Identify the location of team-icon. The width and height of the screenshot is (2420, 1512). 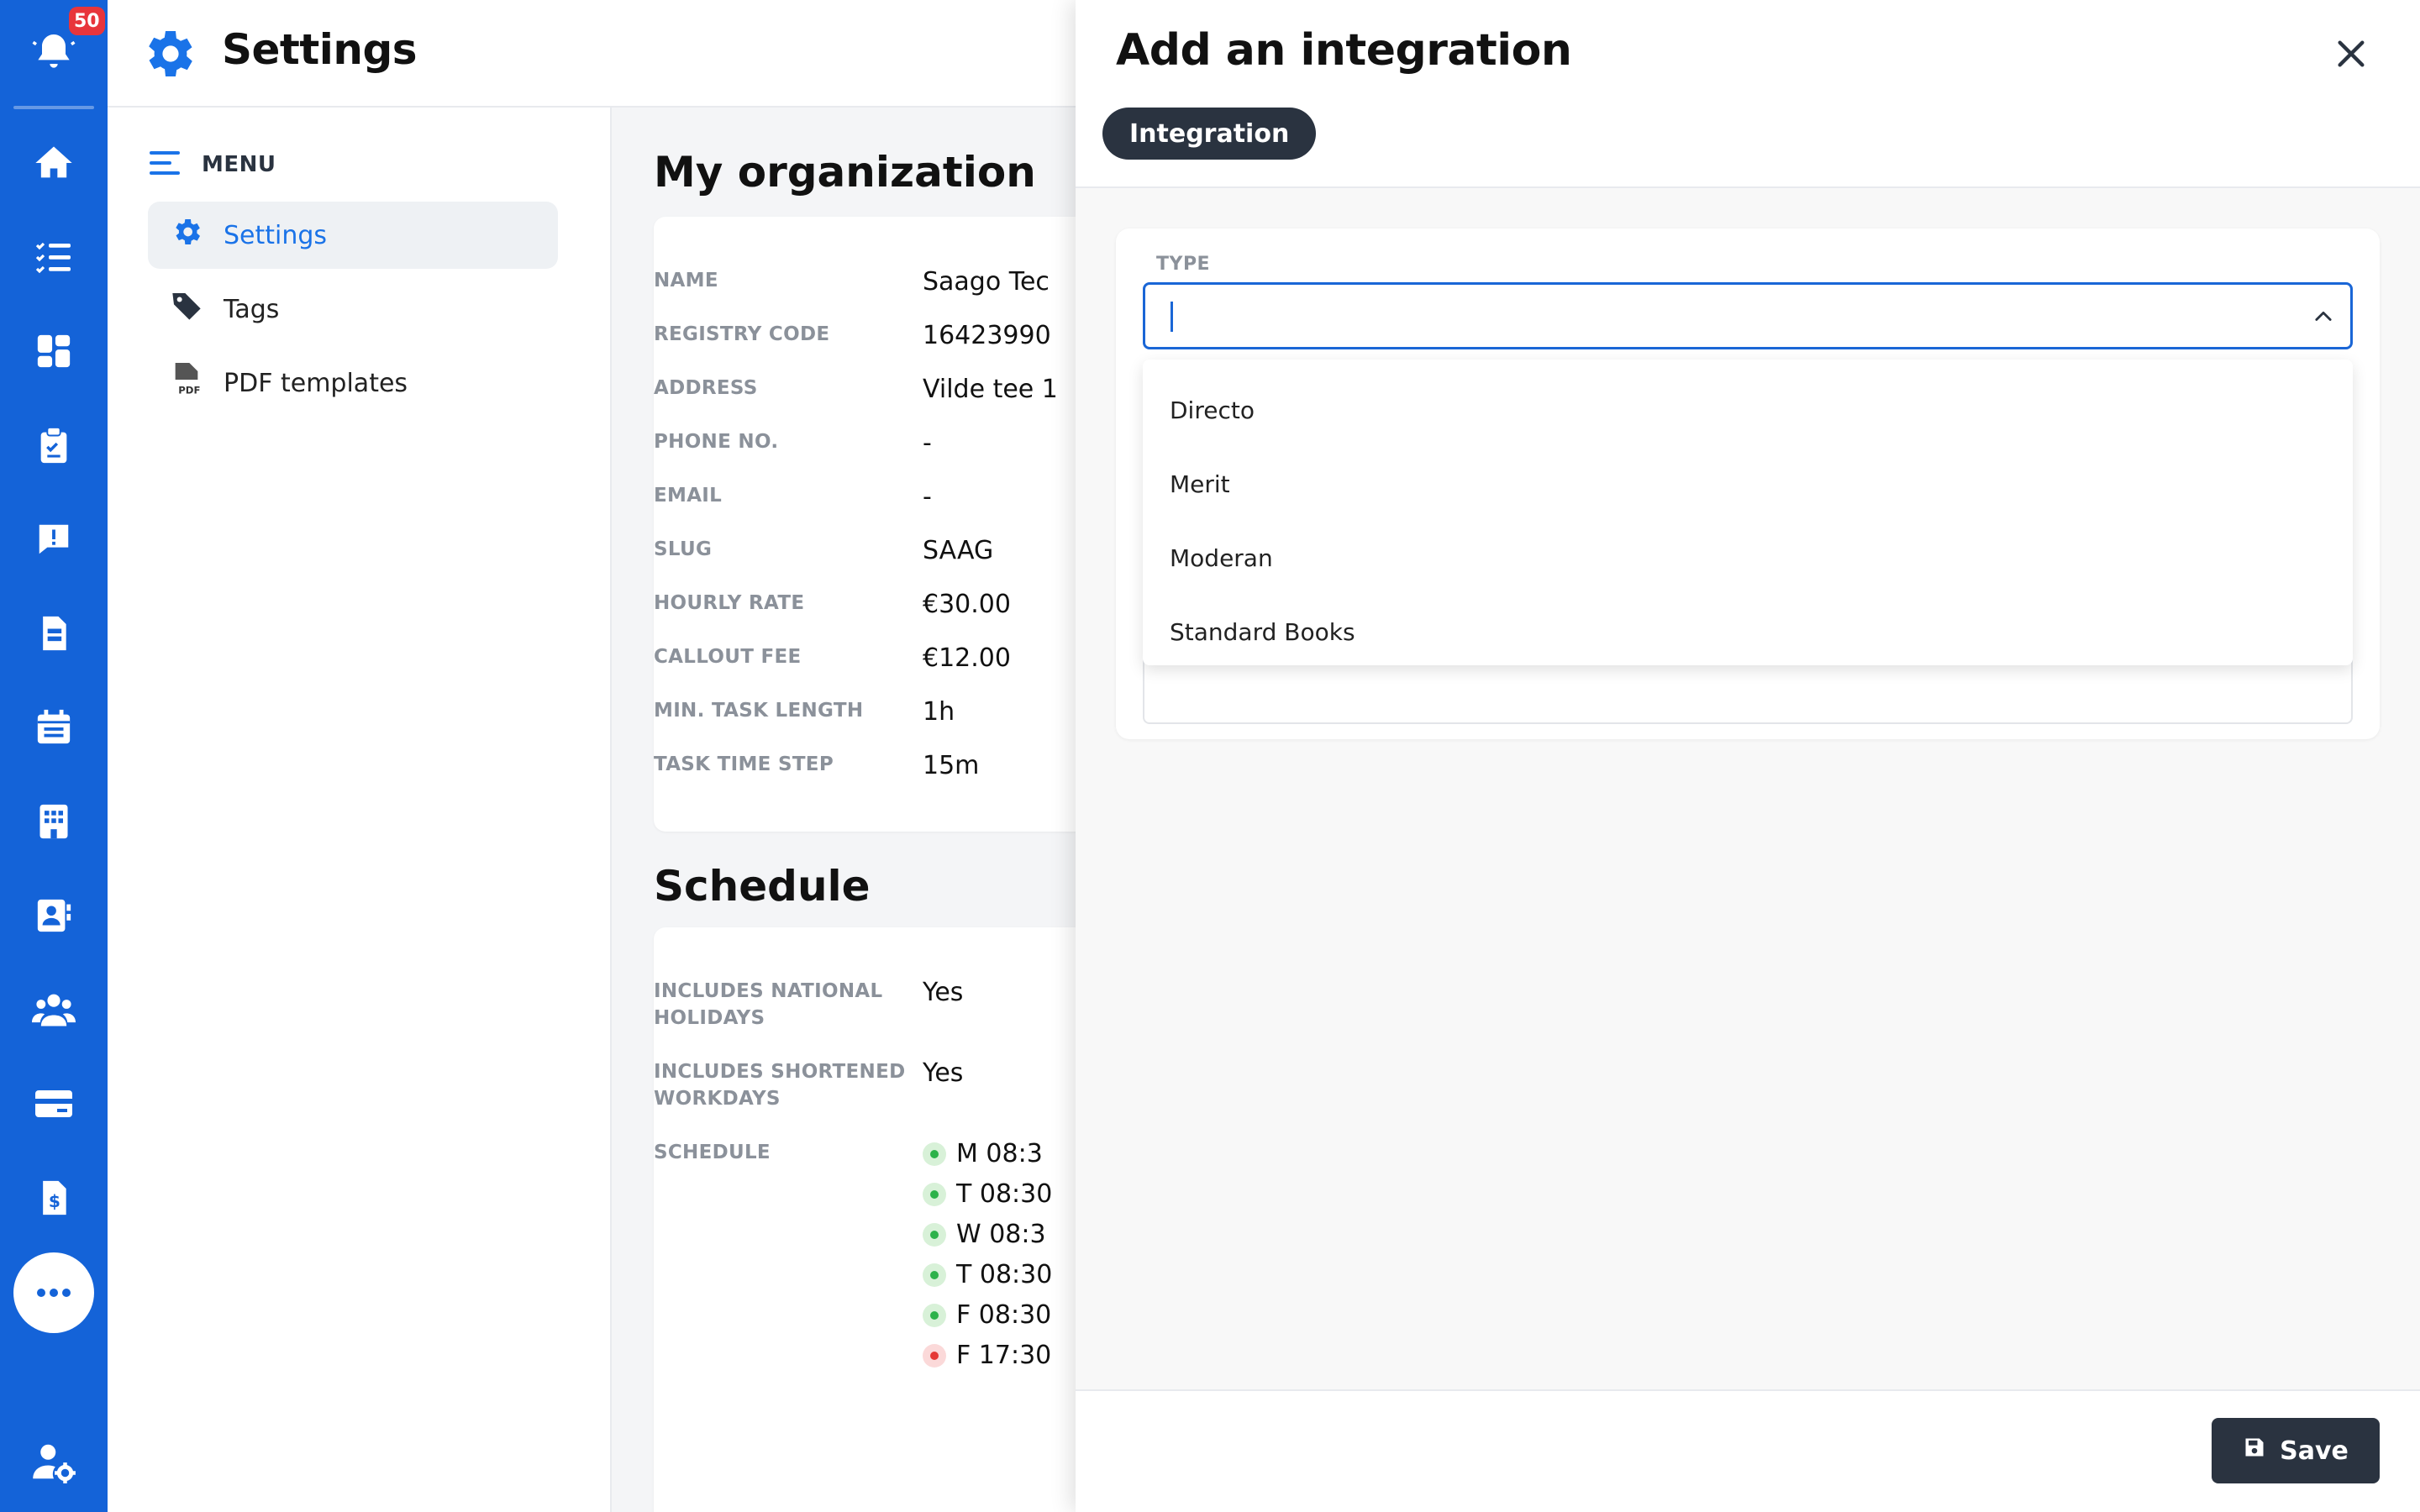
(53, 1009).